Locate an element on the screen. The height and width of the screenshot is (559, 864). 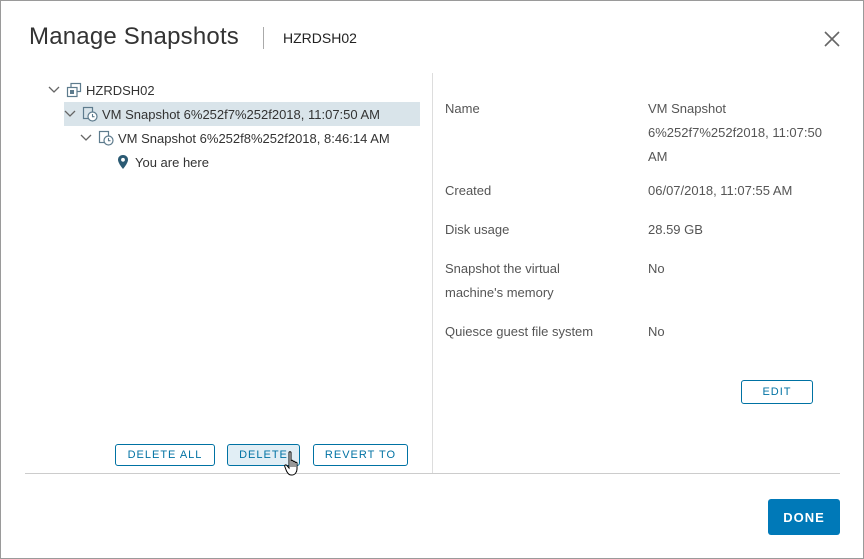
hand-cursor-icon is located at coordinates (291, 463).